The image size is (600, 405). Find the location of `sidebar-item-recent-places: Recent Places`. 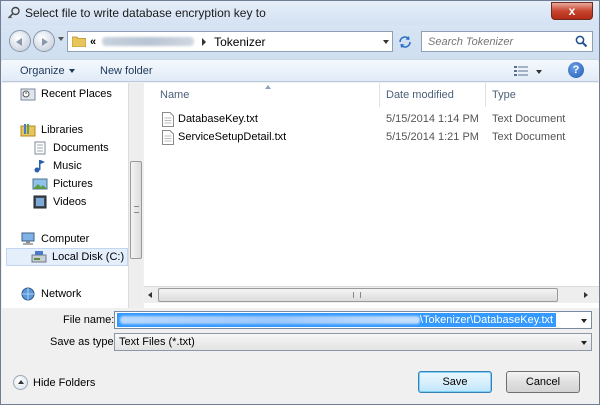

sidebar-item-recent-places: Recent Places is located at coordinates (66, 94).